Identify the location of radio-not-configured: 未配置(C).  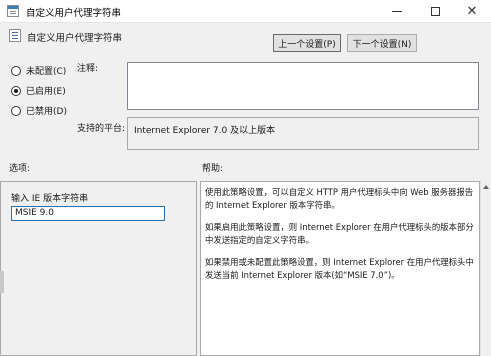
(38, 70).